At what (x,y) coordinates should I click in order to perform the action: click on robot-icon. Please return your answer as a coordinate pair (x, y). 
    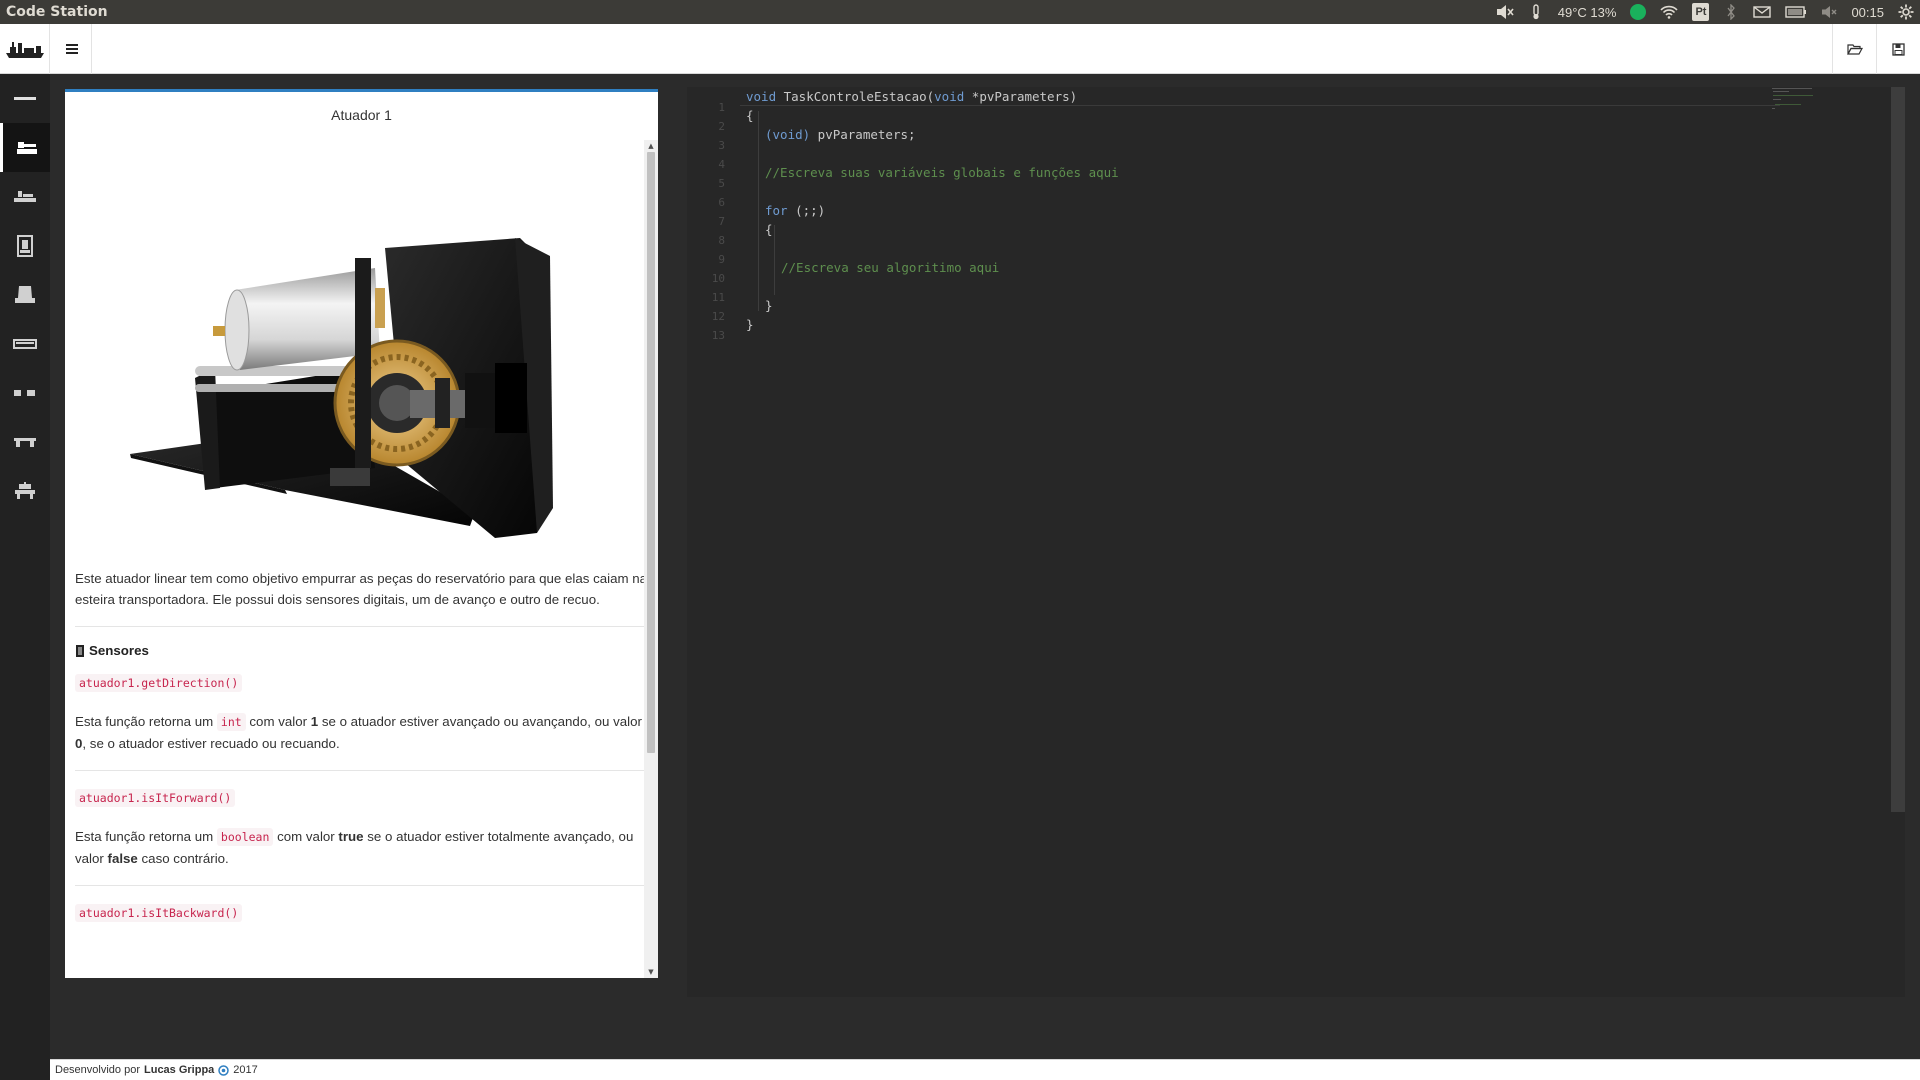
    Looking at the image, I should click on (25, 490).